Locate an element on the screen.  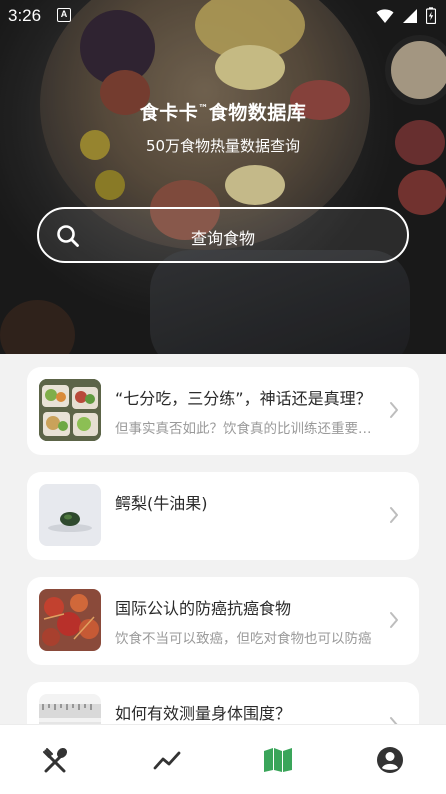
status-time: 3:26 is located at coordinates (25, 15).